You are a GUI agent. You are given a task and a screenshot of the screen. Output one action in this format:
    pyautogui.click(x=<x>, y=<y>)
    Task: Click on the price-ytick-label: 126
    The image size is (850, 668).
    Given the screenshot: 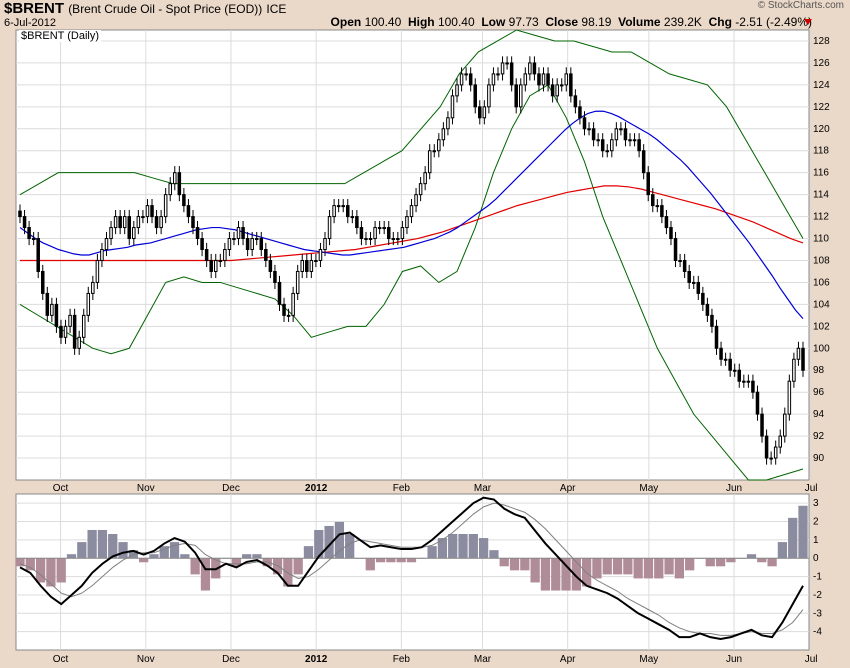 What is the action you would take?
    pyautogui.click(x=821, y=63)
    